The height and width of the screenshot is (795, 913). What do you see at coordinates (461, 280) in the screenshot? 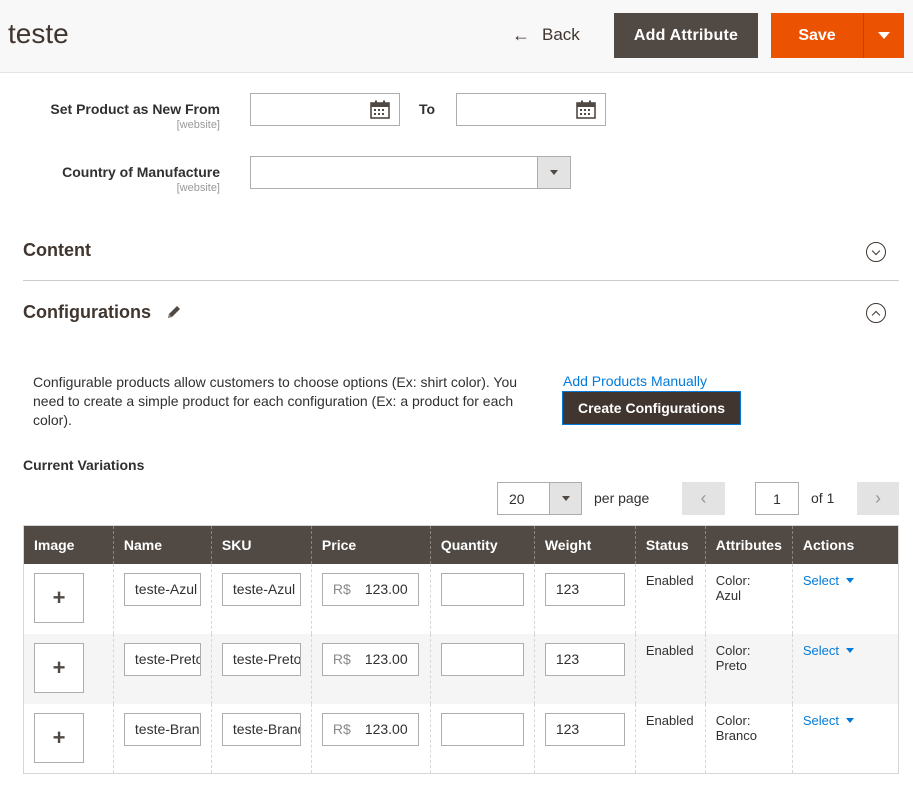
I see `section-divider` at bounding box center [461, 280].